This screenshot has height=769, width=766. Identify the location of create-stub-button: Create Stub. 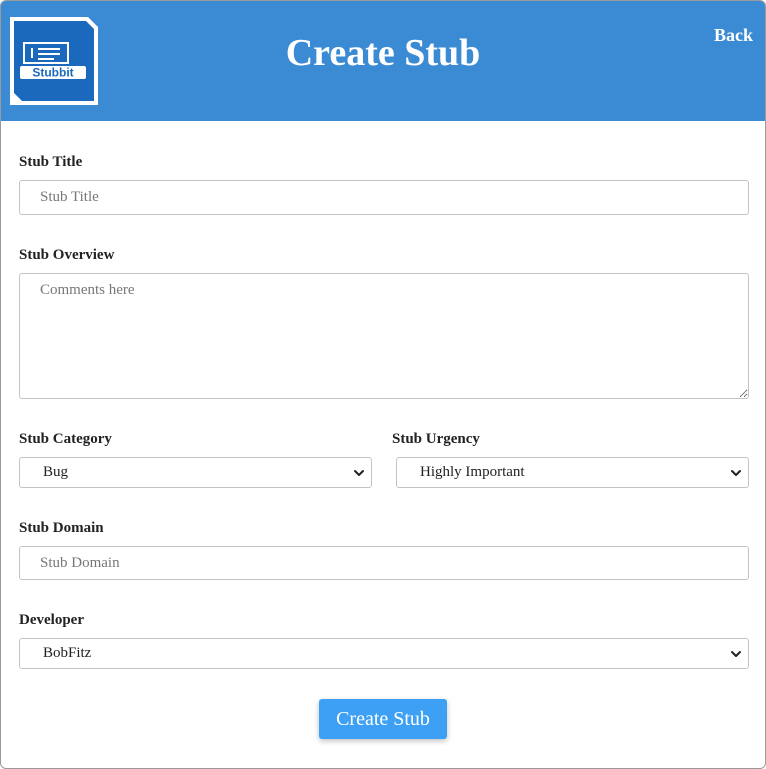
(383, 719).